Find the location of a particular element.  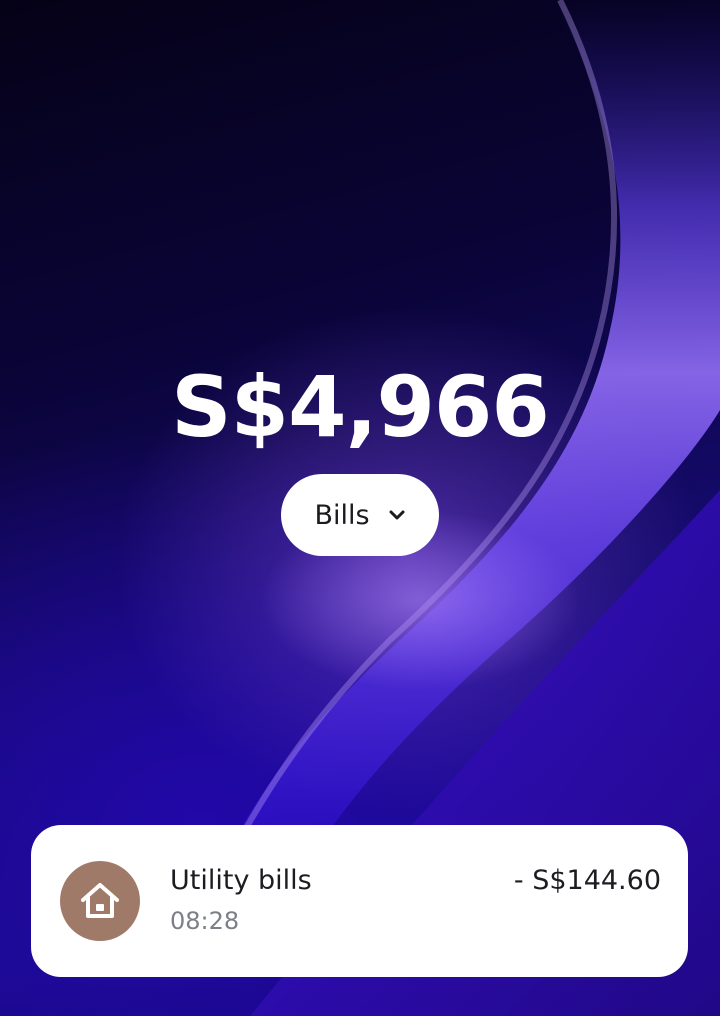

transaction-amount: - S$144.60 is located at coordinates (587, 880).